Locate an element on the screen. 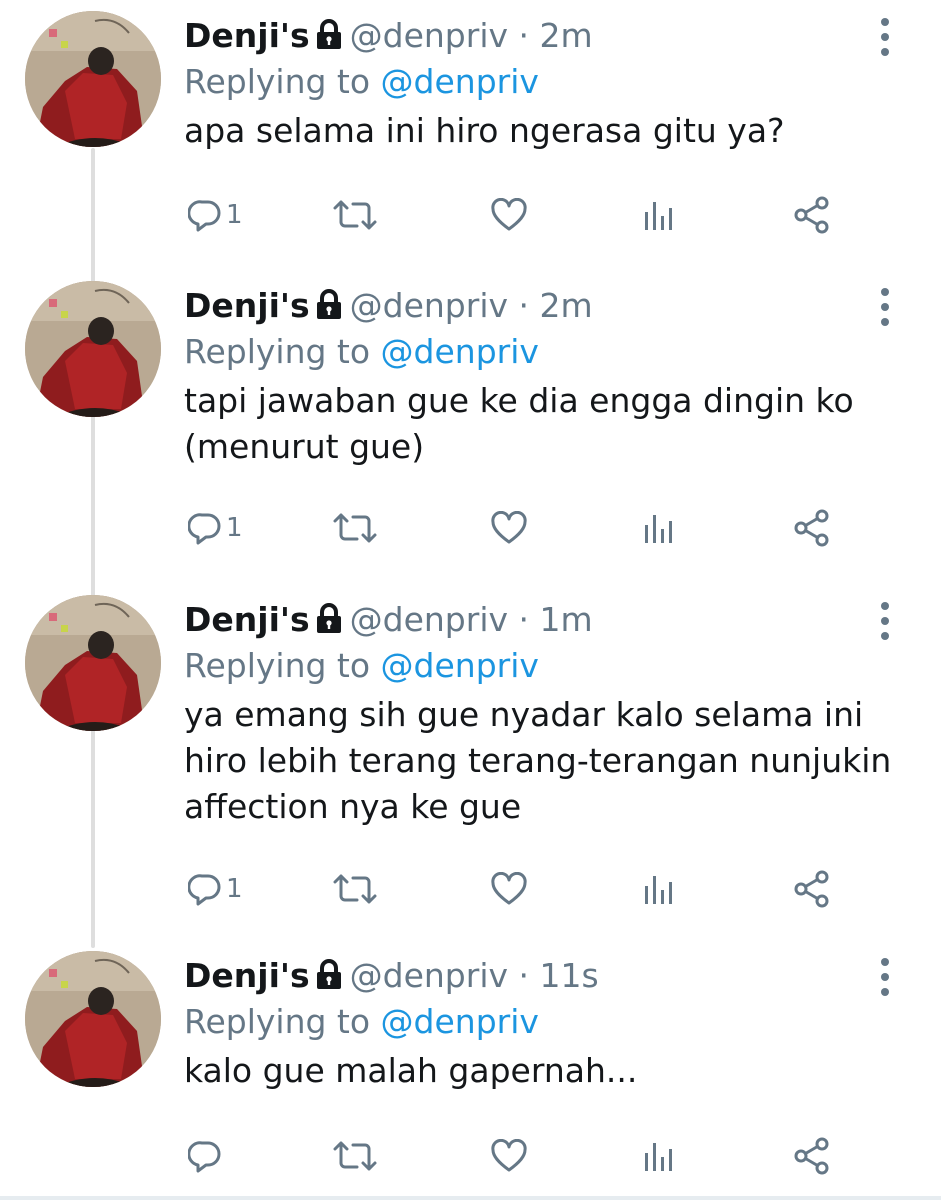 The height and width of the screenshot is (1200, 941). tweet-text: apa selama ini hiro ngerasa gitu ya? is located at coordinates (484, 130).